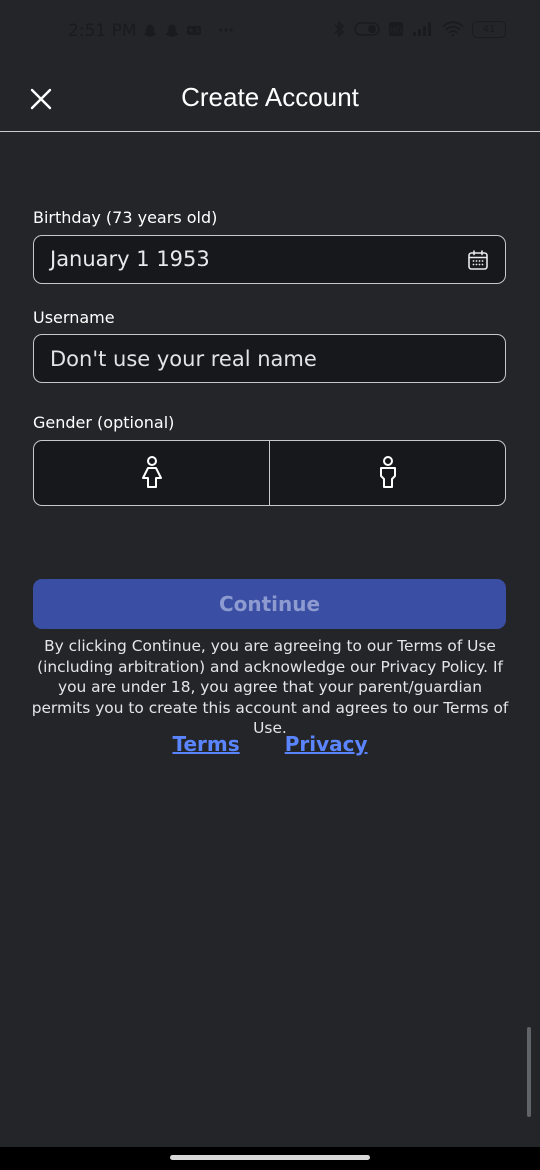 This screenshot has height=1170, width=540. I want to click on username-field-container, so click(269, 358).